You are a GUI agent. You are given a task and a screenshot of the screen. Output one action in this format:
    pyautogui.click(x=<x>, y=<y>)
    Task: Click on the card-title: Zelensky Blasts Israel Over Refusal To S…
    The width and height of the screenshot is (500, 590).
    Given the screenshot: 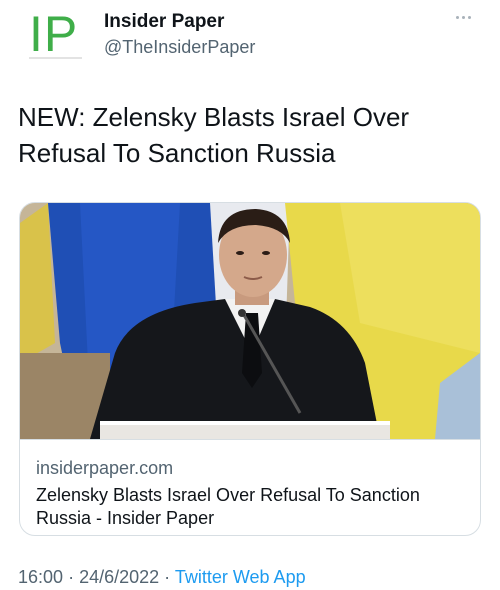 What is the action you would take?
    pyautogui.click(x=246, y=507)
    